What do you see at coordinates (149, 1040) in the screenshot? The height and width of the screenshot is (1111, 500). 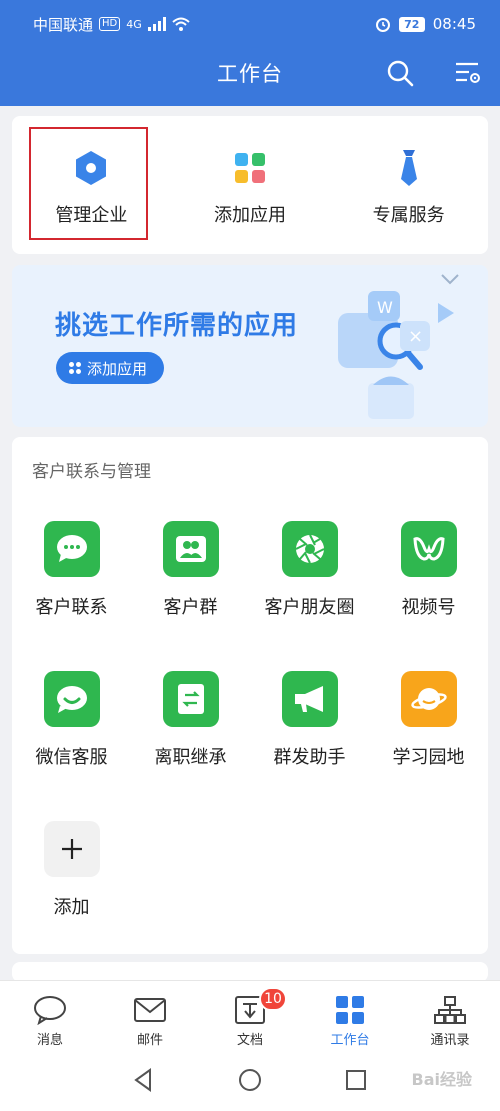 I see `nav-label: 邮件` at bounding box center [149, 1040].